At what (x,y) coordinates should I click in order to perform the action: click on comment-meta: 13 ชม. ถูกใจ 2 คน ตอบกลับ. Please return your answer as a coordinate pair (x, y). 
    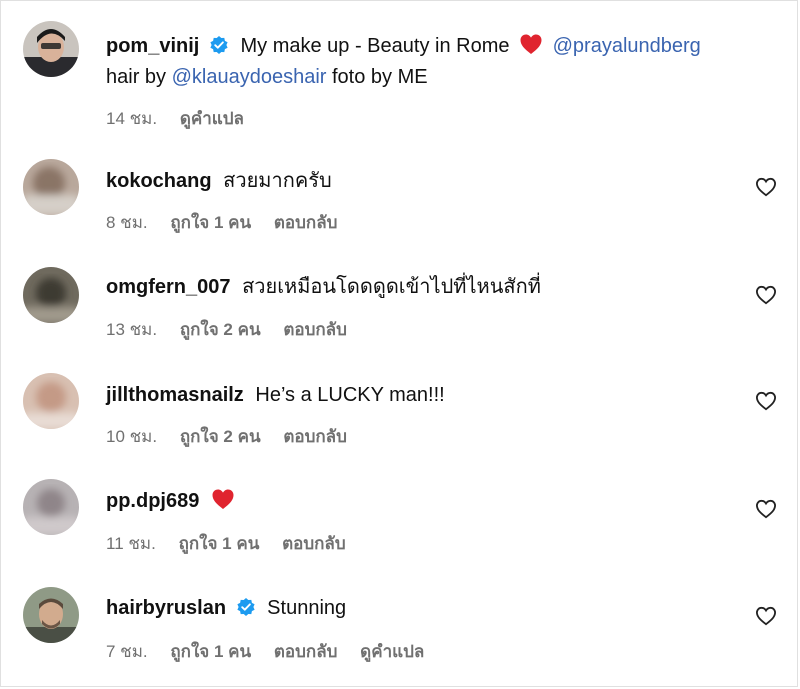
    Looking at the image, I should click on (235, 329).